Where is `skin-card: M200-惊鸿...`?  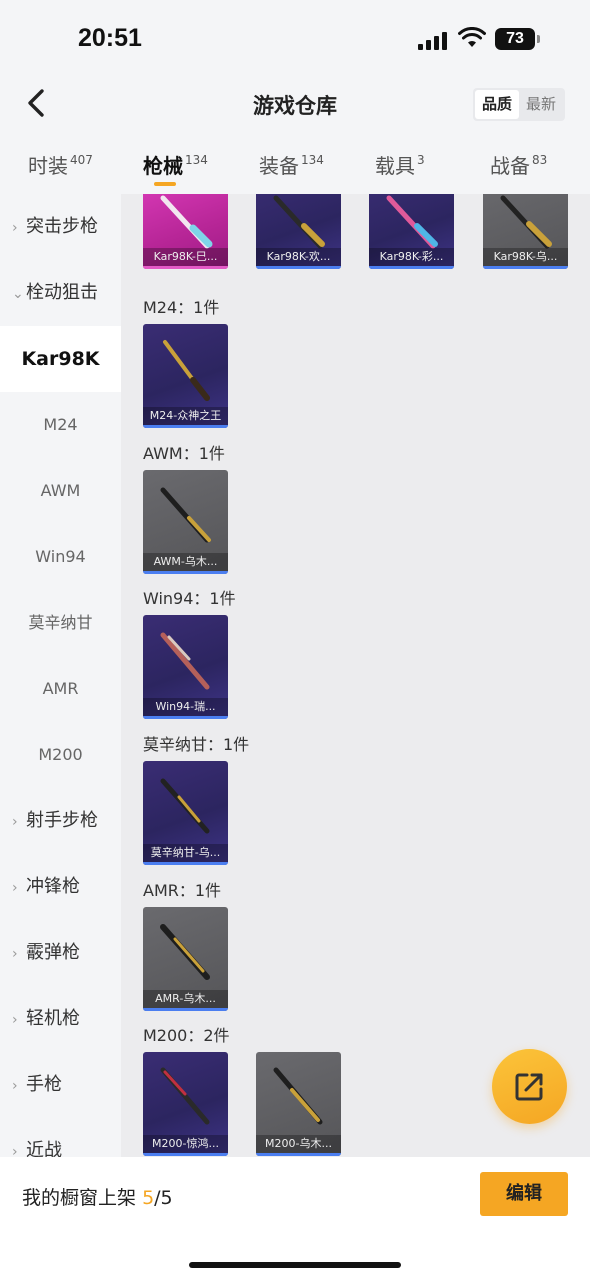
skin-card: M200-惊鸿... is located at coordinates (185, 1104).